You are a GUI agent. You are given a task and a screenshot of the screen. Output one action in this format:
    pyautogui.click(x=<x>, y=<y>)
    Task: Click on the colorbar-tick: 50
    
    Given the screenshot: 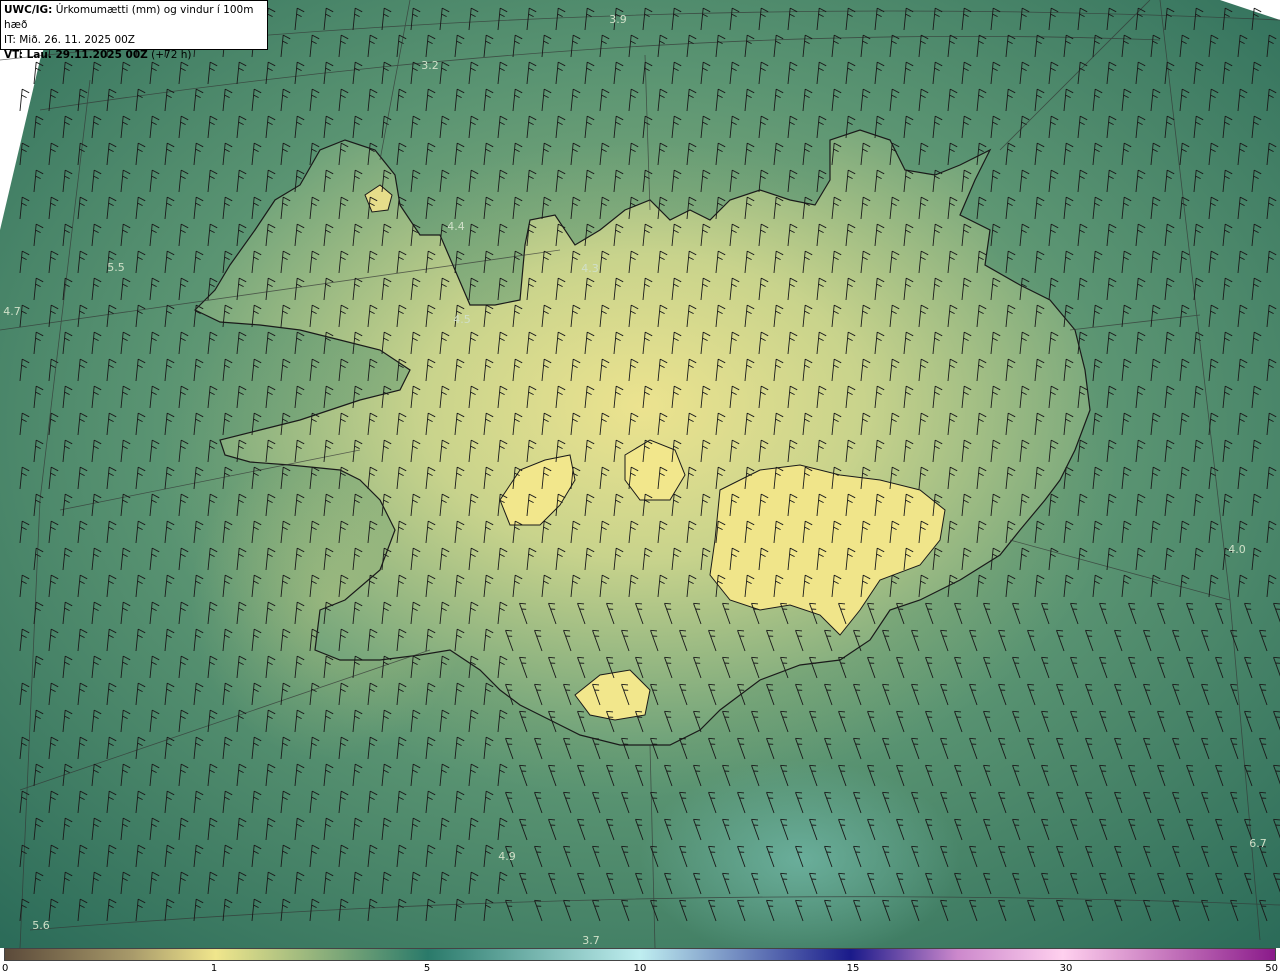 What is the action you would take?
    pyautogui.click(x=1271, y=968)
    